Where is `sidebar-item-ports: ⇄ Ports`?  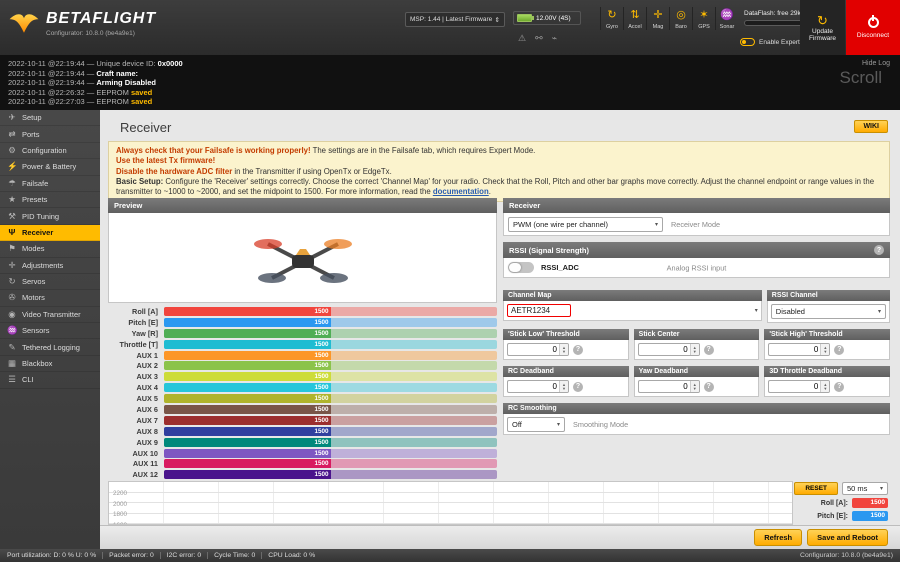
sidebar-item-ports: ⇄ Ports is located at coordinates (50, 134).